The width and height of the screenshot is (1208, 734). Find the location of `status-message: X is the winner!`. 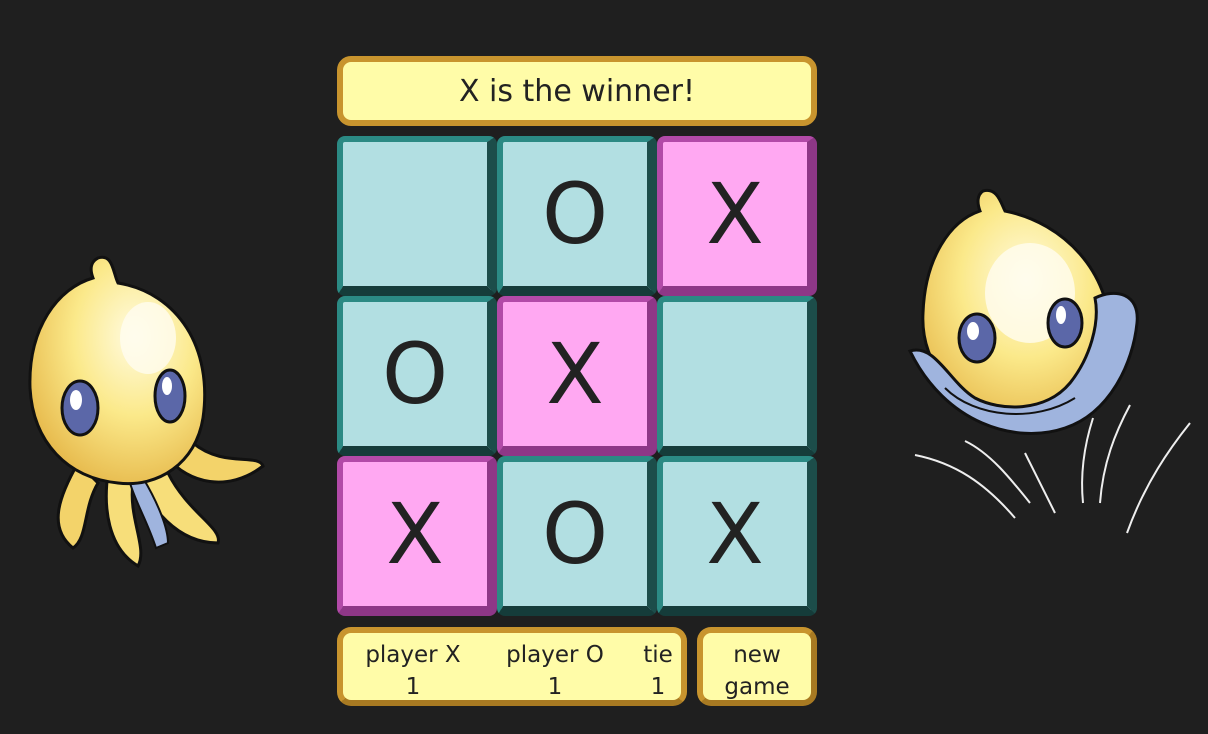

status-message: X is the winner! is located at coordinates (577, 91).